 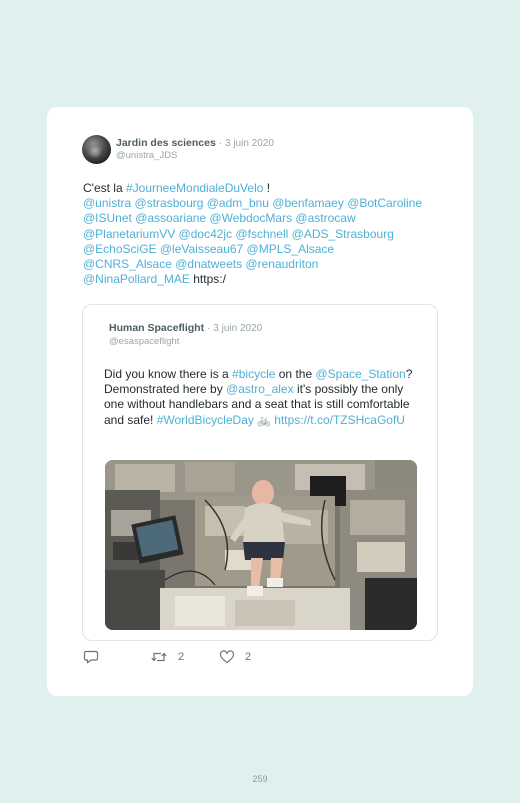 What do you see at coordinates (237, 328) in the screenshot?
I see `quoted-tweet-date: 3 juin 2020` at bounding box center [237, 328].